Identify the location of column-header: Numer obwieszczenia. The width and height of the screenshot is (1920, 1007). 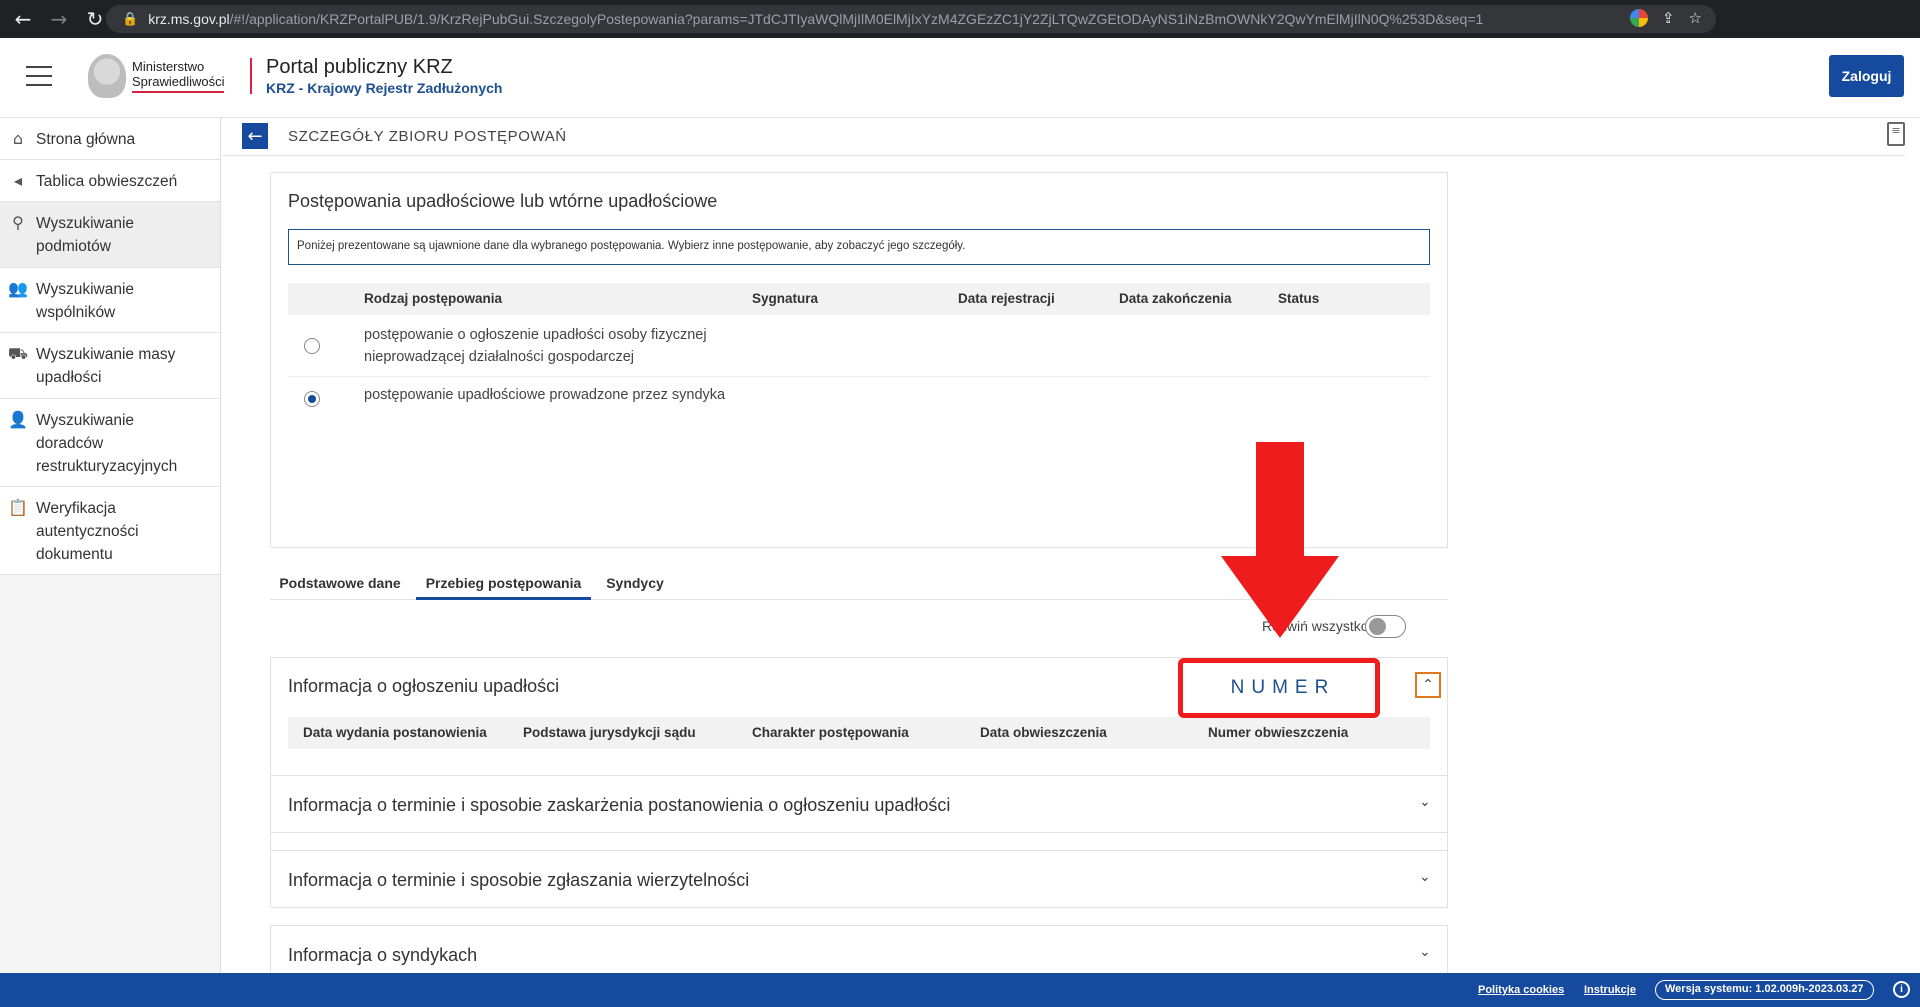
(1278, 732).